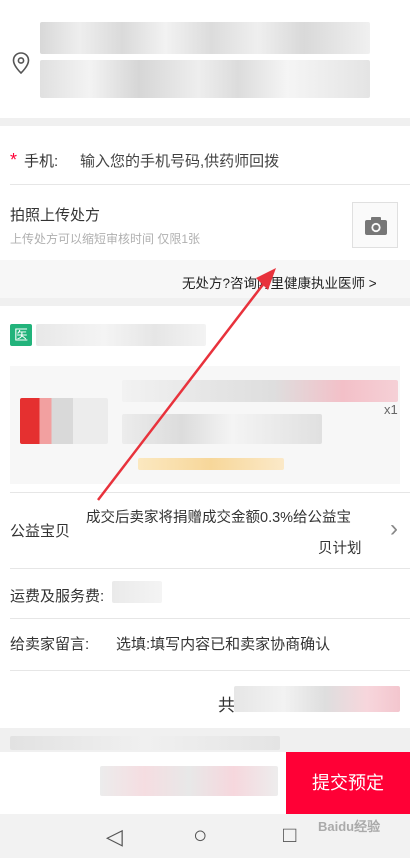  I want to click on product-card: x1, so click(205, 425).